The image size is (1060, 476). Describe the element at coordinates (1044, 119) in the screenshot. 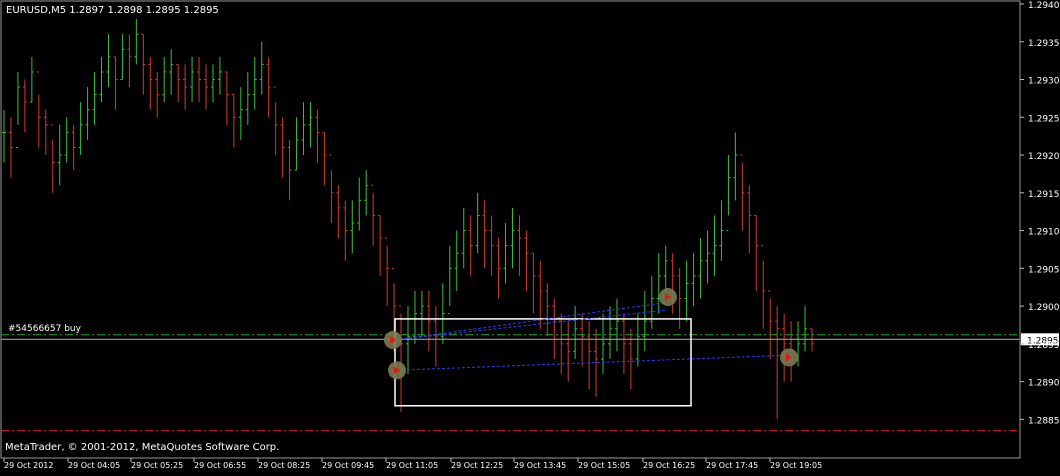

I see `y-tick-label: 1.2925` at that location.